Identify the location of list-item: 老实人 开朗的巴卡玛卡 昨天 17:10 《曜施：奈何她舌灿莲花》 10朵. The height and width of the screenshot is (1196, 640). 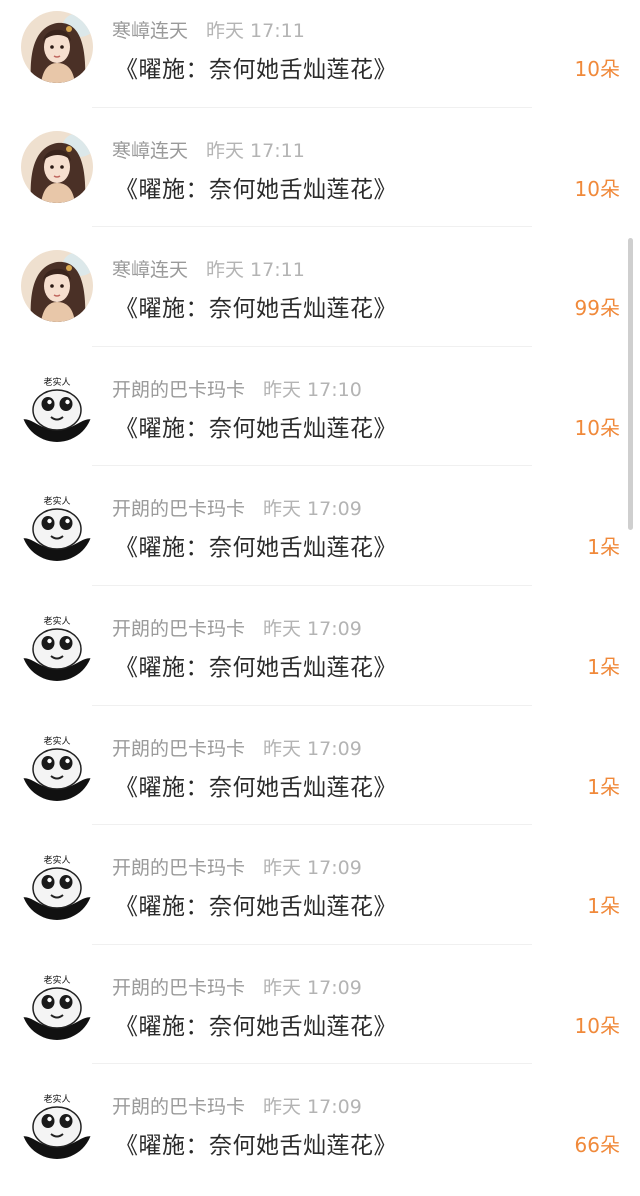
(320, 419).